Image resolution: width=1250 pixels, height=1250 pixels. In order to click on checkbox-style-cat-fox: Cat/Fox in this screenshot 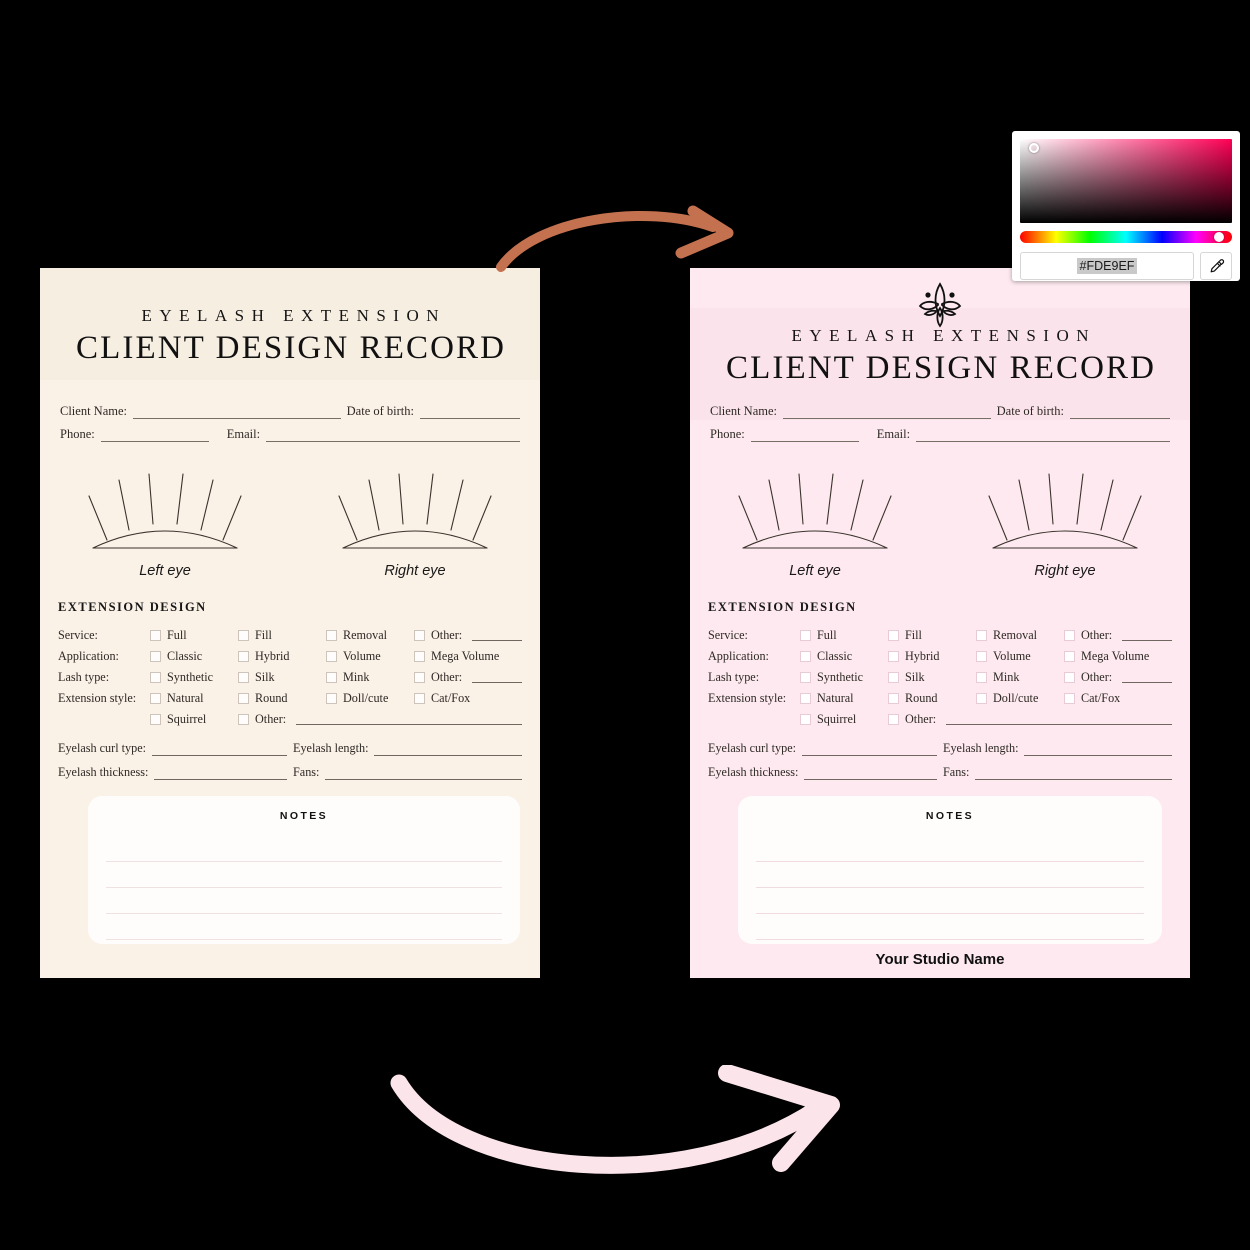, I will do `click(1118, 698)`.